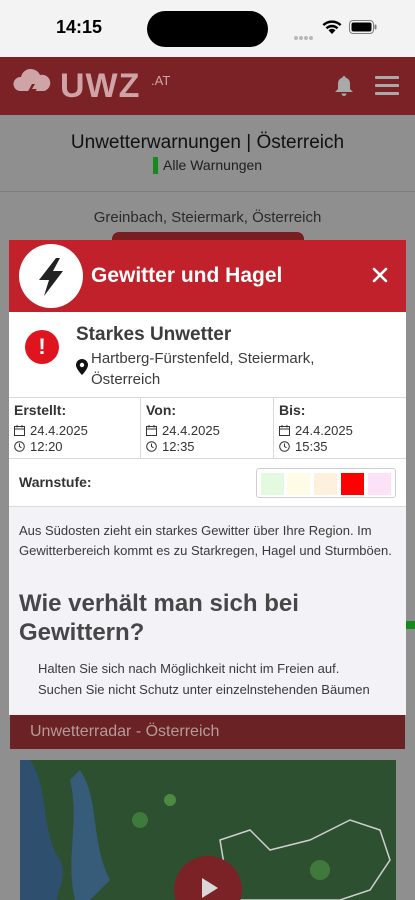 The height and width of the screenshot is (900, 415). I want to click on battery-icon, so click(363, 27).